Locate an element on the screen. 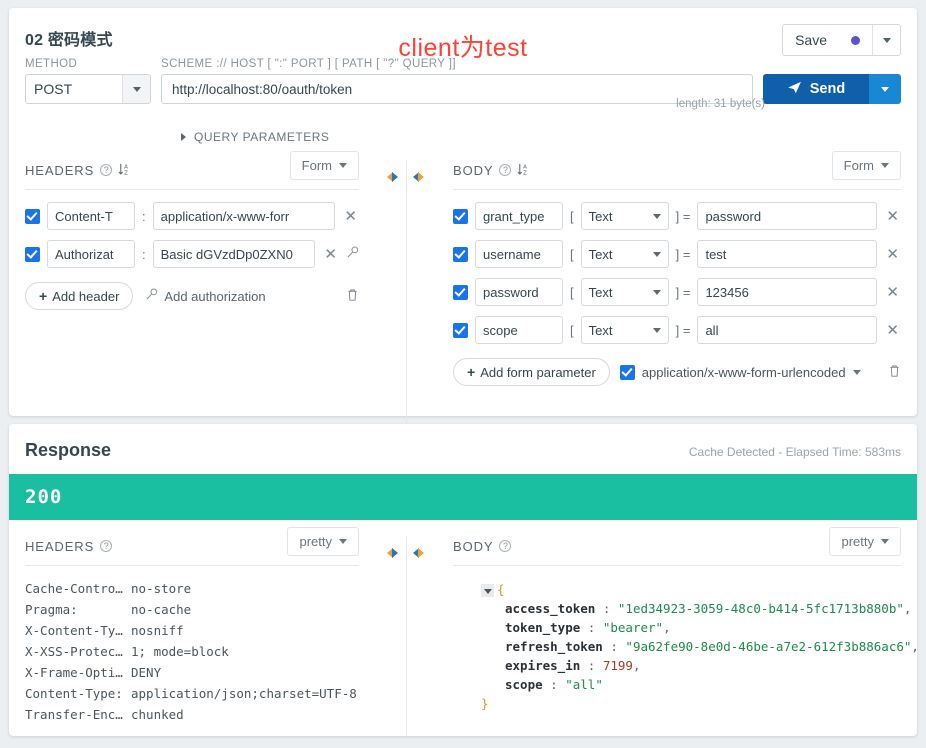  body-key-input: scope is located at coordinates (519, 330).